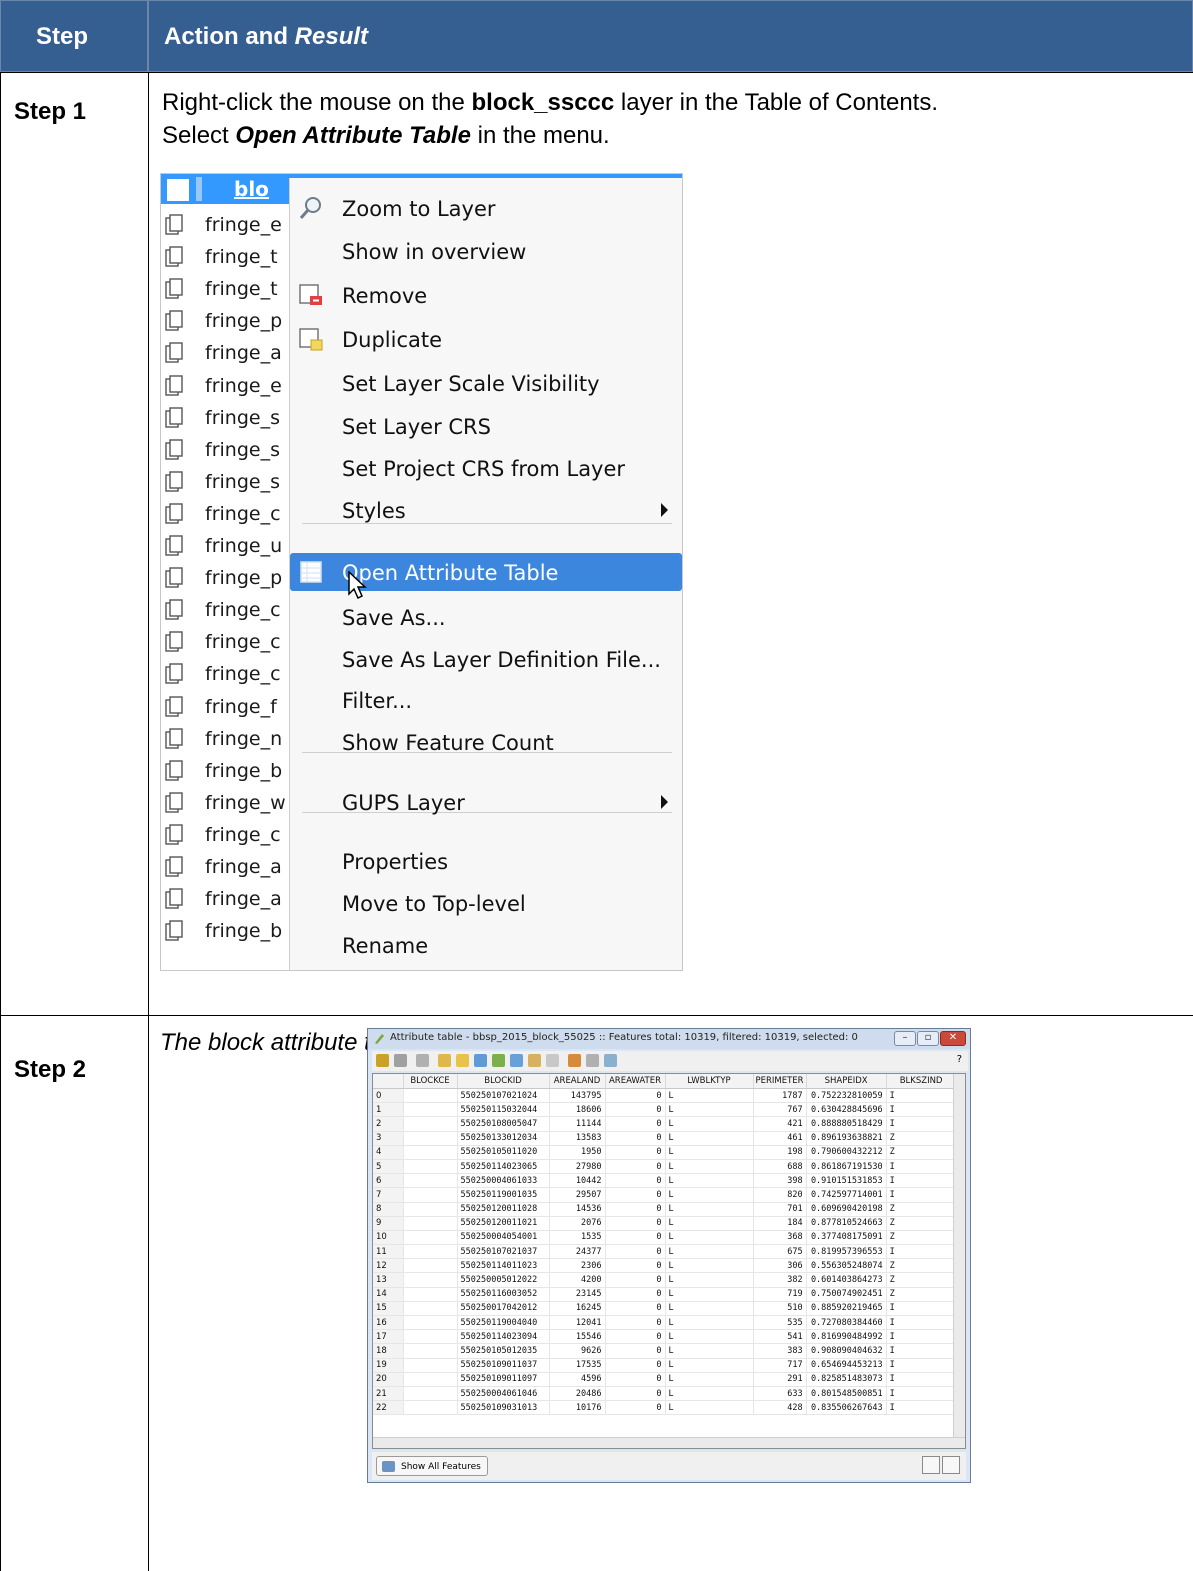 The height and width of the screenshot is (1571, 1193). I want to click on layer-visibility-checkbox, so click(178, 190).